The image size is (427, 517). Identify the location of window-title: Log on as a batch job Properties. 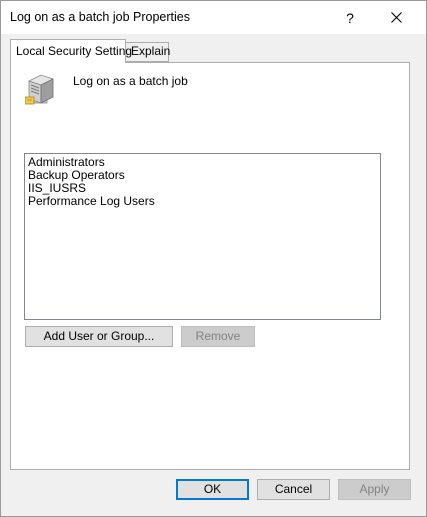
(100, 17).